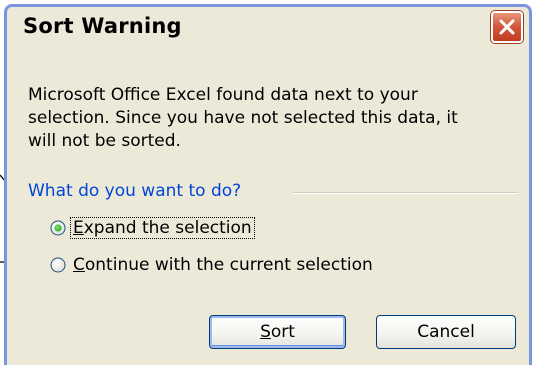  Describe the element at coordinates (104, 141) in the screenshot. I see `message-line: will not be sorted.` at that location.